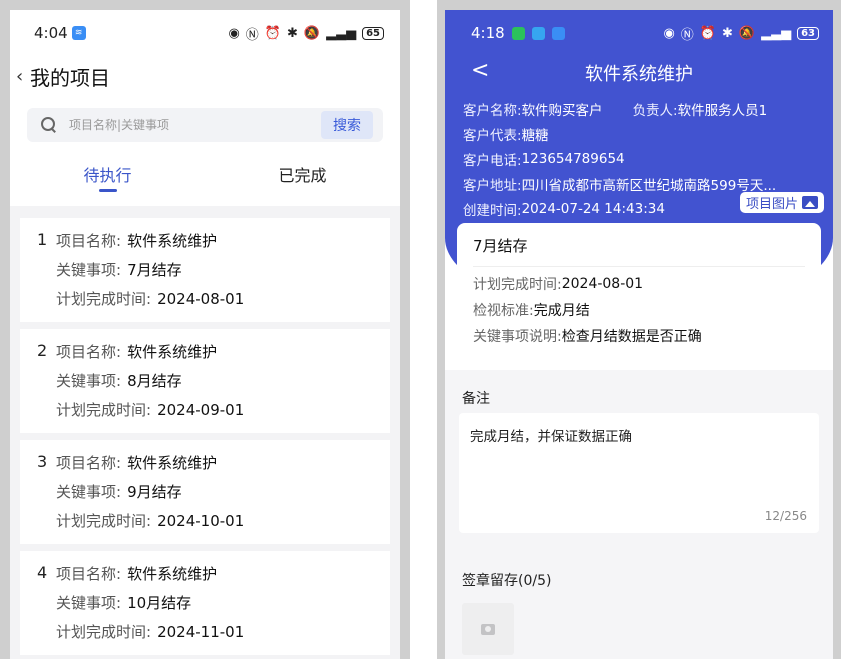 The image size is (841, 659). Describe the element at coordinates (518, 33) in the screenshot. I see `wechat-icon` at that location.